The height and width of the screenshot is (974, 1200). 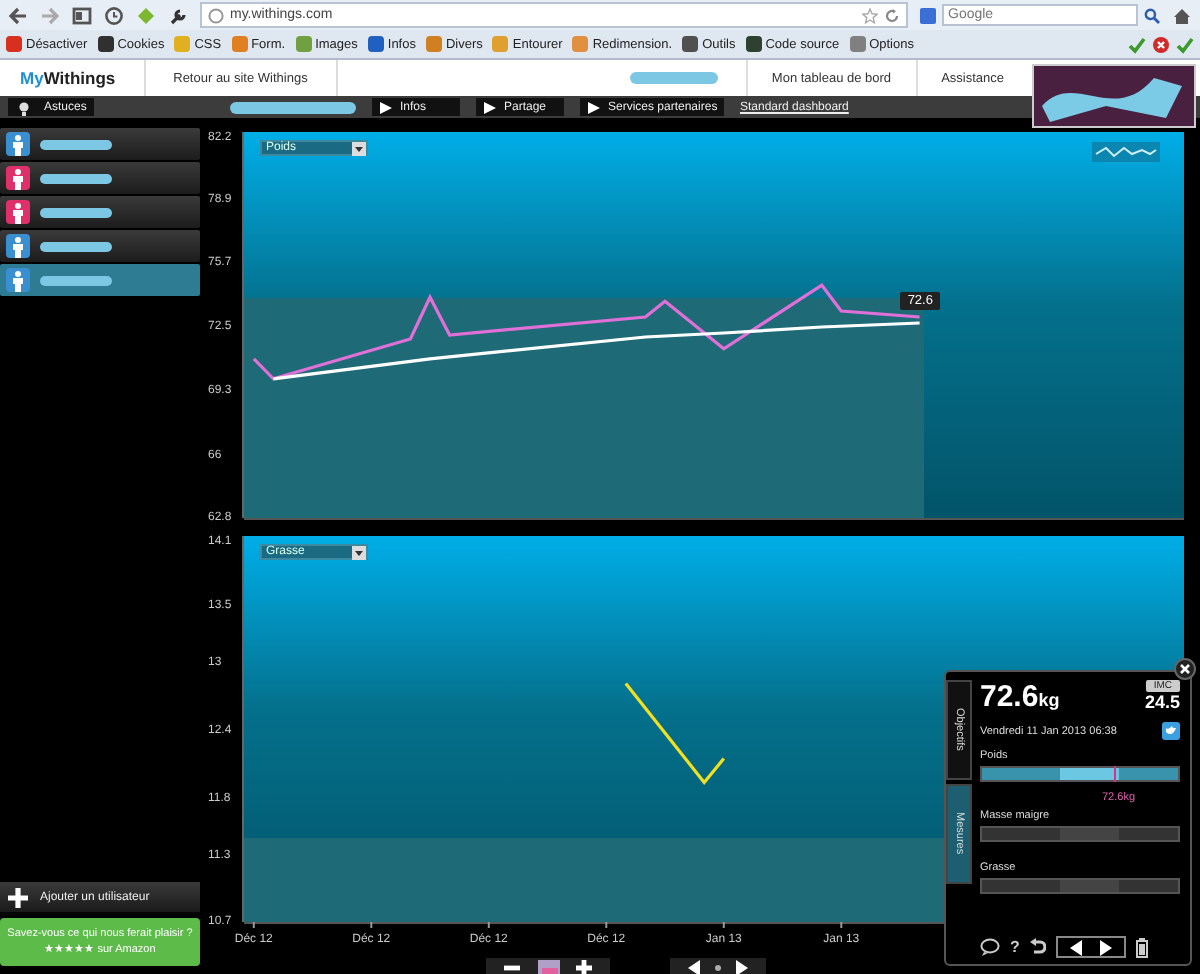 What do you see at coordinates (1182, 15) in the screenshot?
I see `home-icon` at bounding box center [1182, 15].